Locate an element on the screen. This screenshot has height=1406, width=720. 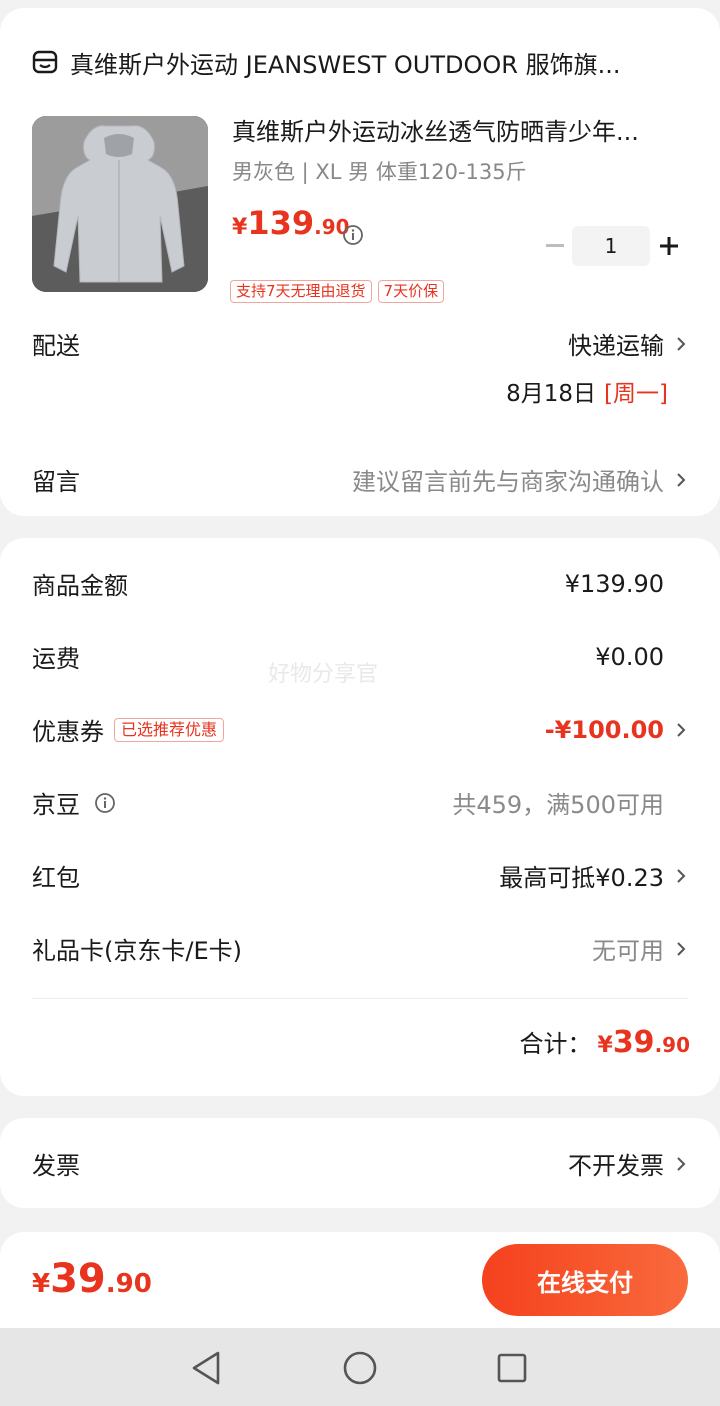
quantity-stepper: 1 is located at coordinates (613, 246).